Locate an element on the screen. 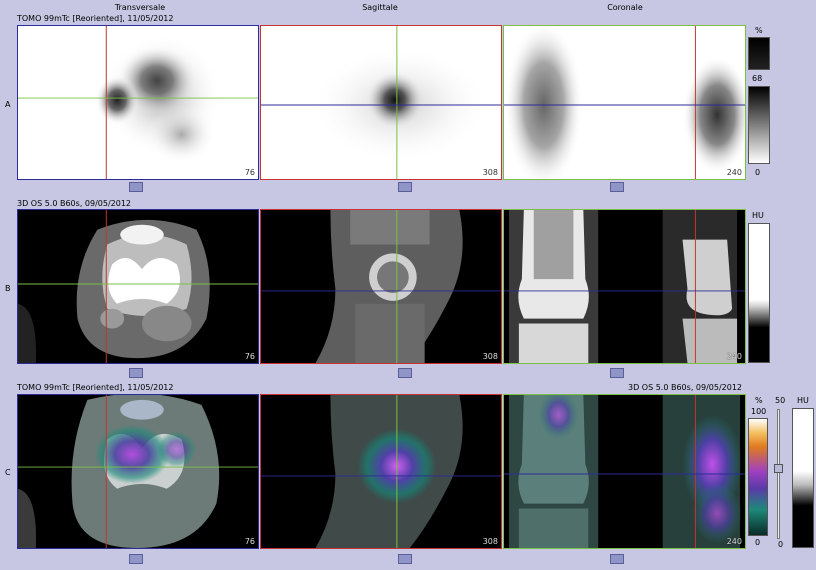 Image resolution: width=816 pixels, height=570 pixels. viewport-b-sagittal: 308 is located at coordinates (381, 286).